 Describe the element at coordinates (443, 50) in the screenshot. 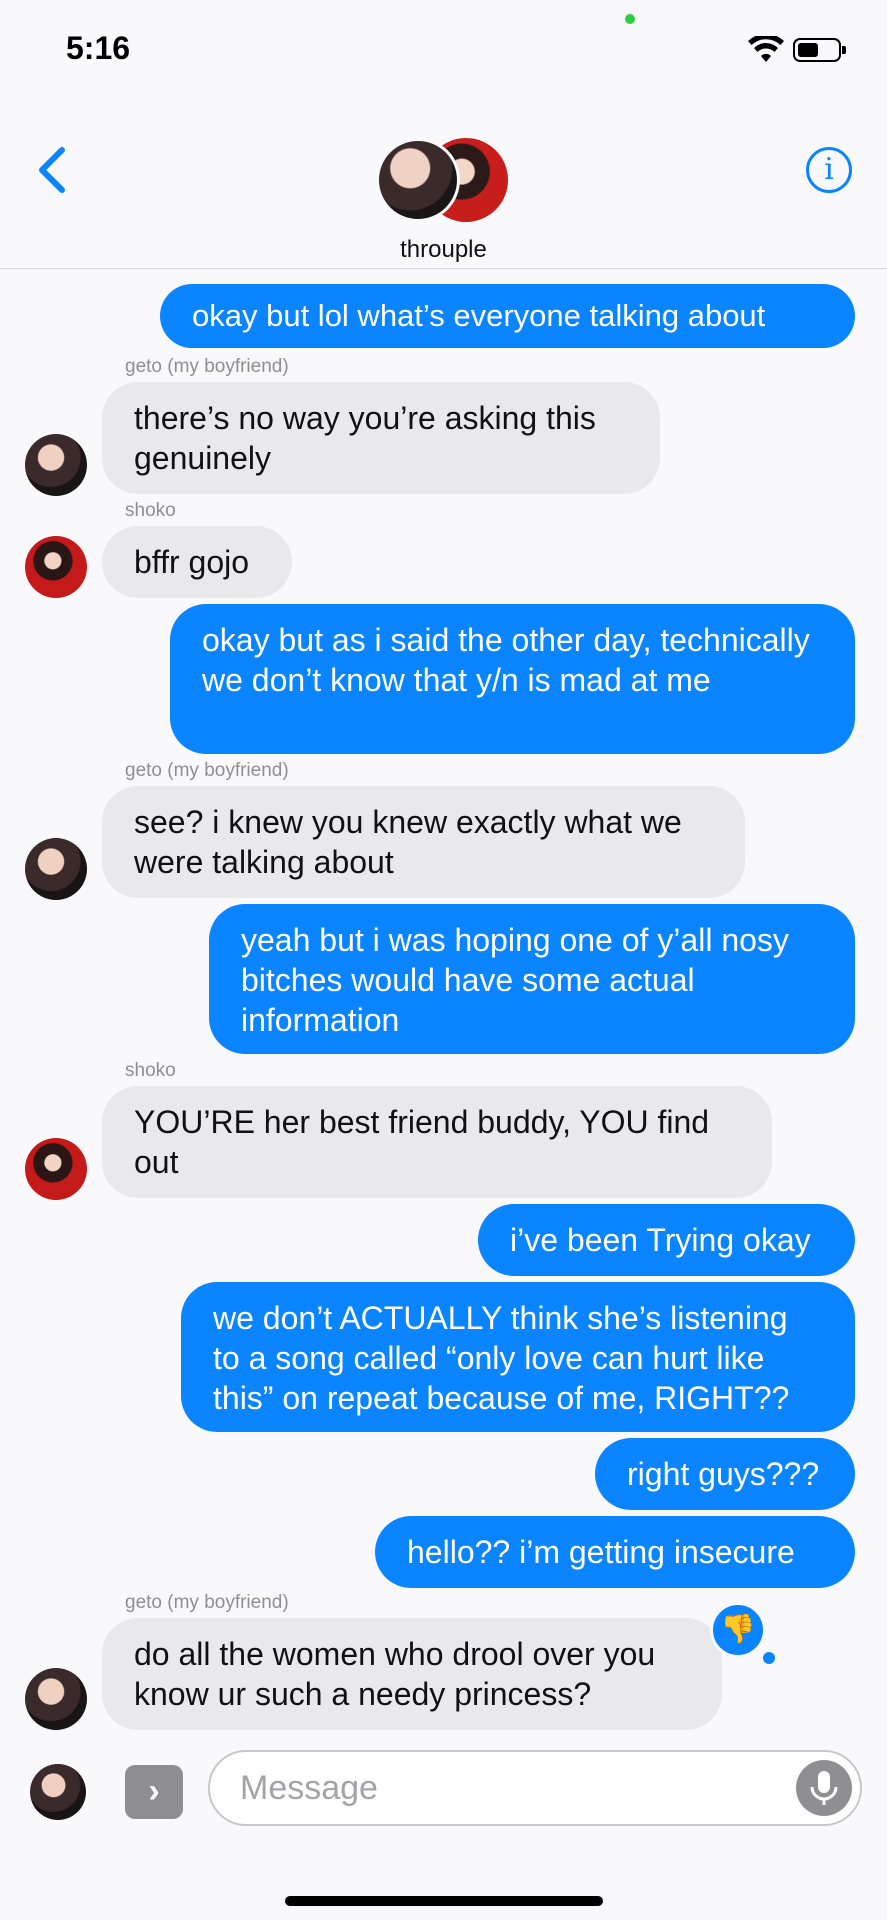

I see `status-bar: 5:16` at that location.